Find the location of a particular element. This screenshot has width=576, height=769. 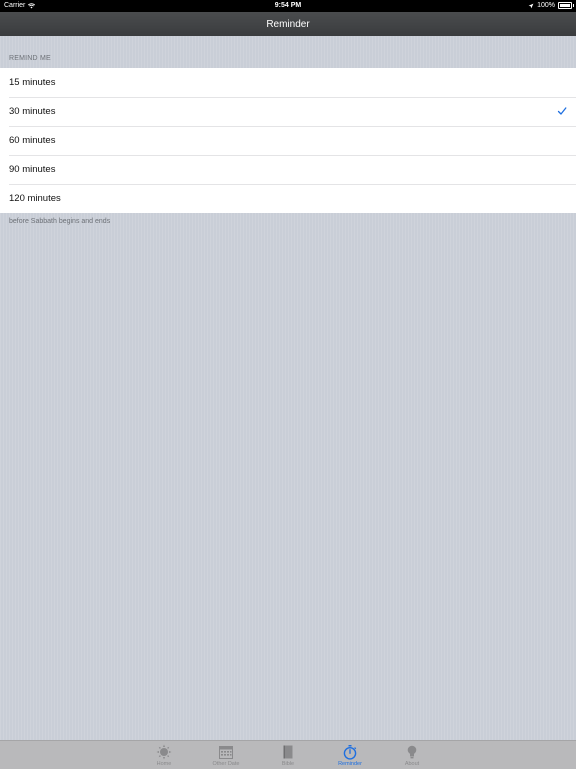

tab-label: Other Date is located at coordinates (226, 764).